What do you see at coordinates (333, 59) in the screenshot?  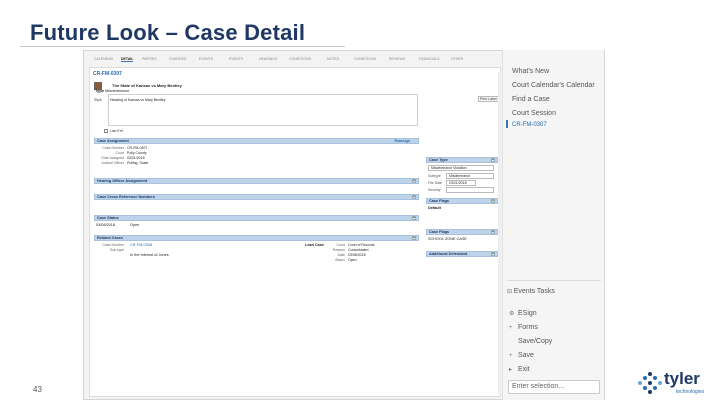 I see `tab-notes: Notes` at bounding box center [333, 59].